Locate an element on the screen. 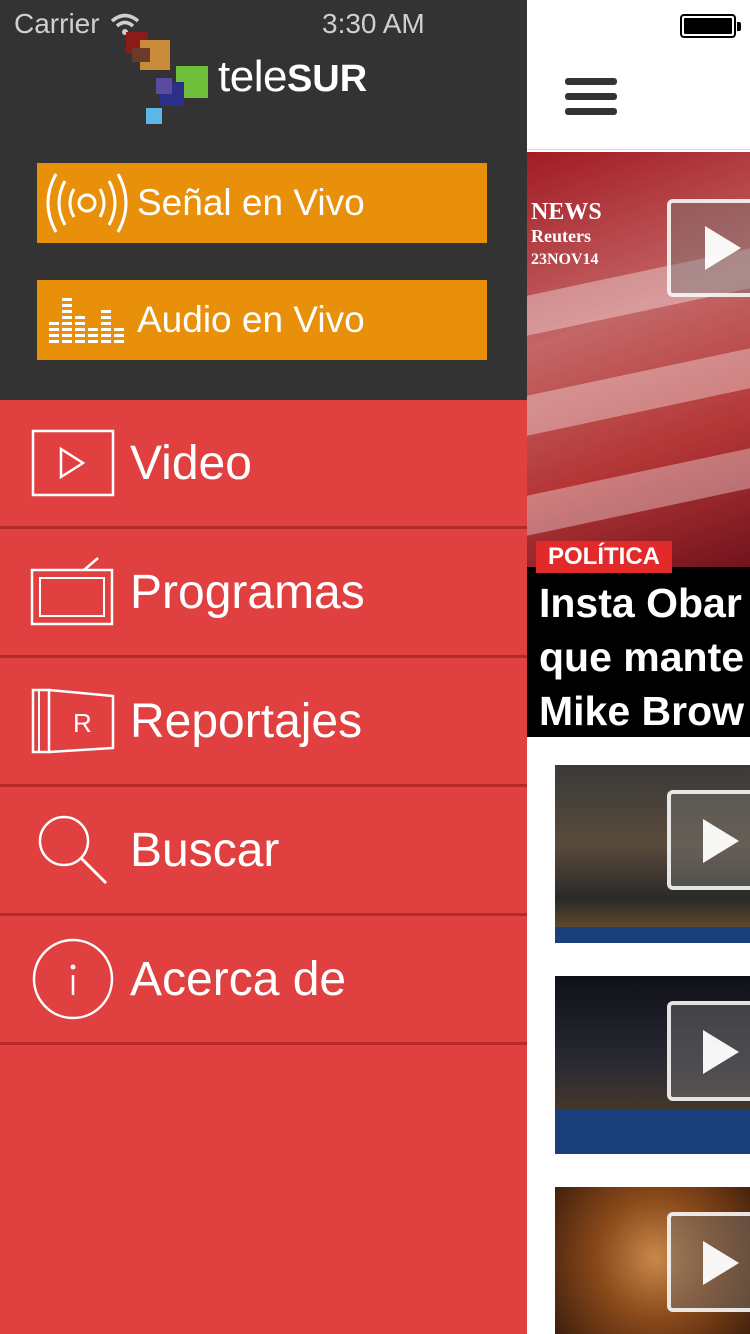  menu-item-programas: Programas is located at coordinates (263, 593).